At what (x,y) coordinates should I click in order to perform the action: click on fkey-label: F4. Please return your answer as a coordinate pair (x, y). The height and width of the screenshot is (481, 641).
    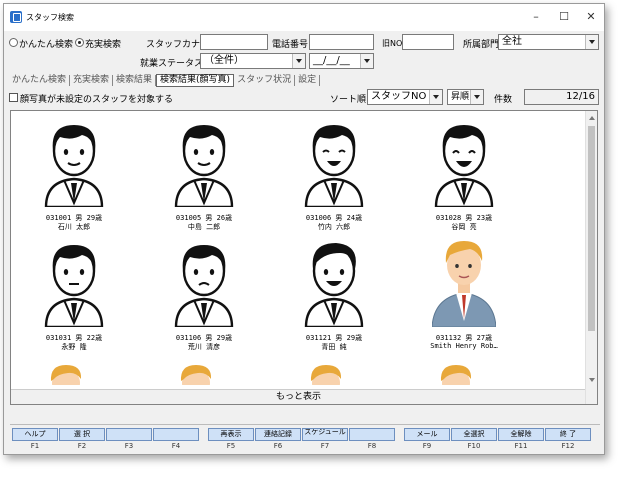
    Looking at the image, I should click on (176, 446).